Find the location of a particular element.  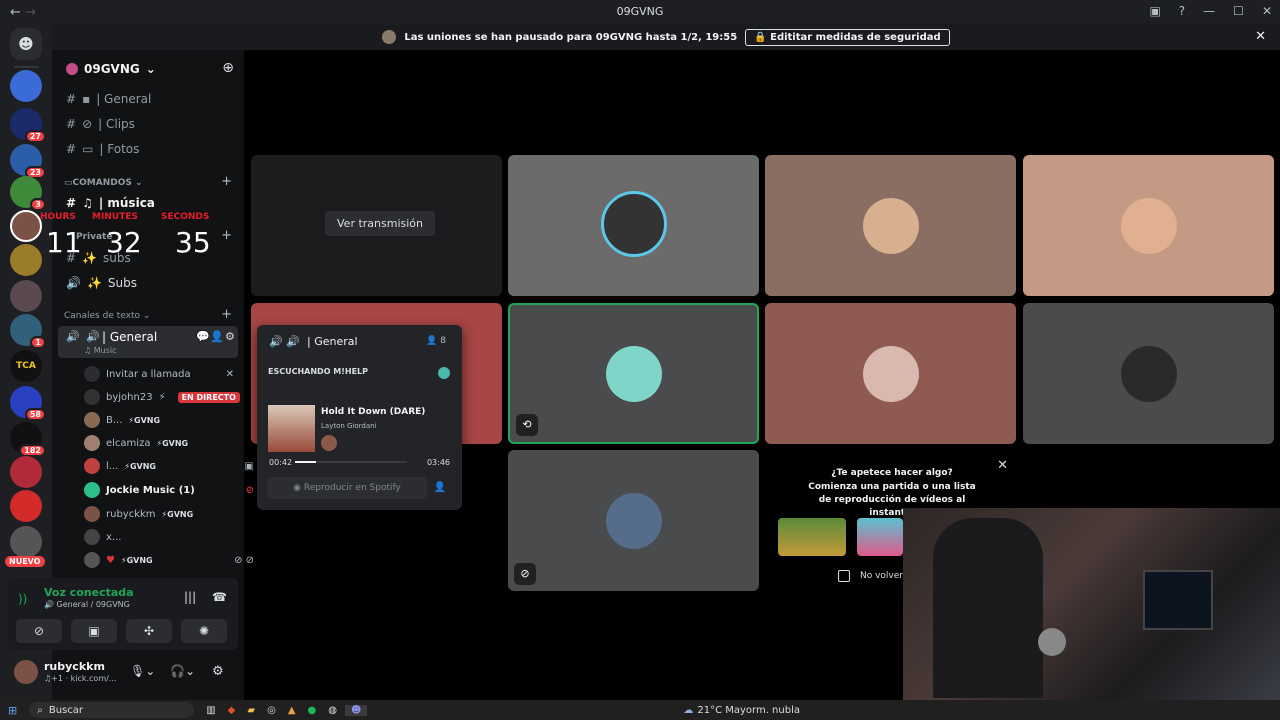

server-icon: 23 is located at coordinates (28, 161).